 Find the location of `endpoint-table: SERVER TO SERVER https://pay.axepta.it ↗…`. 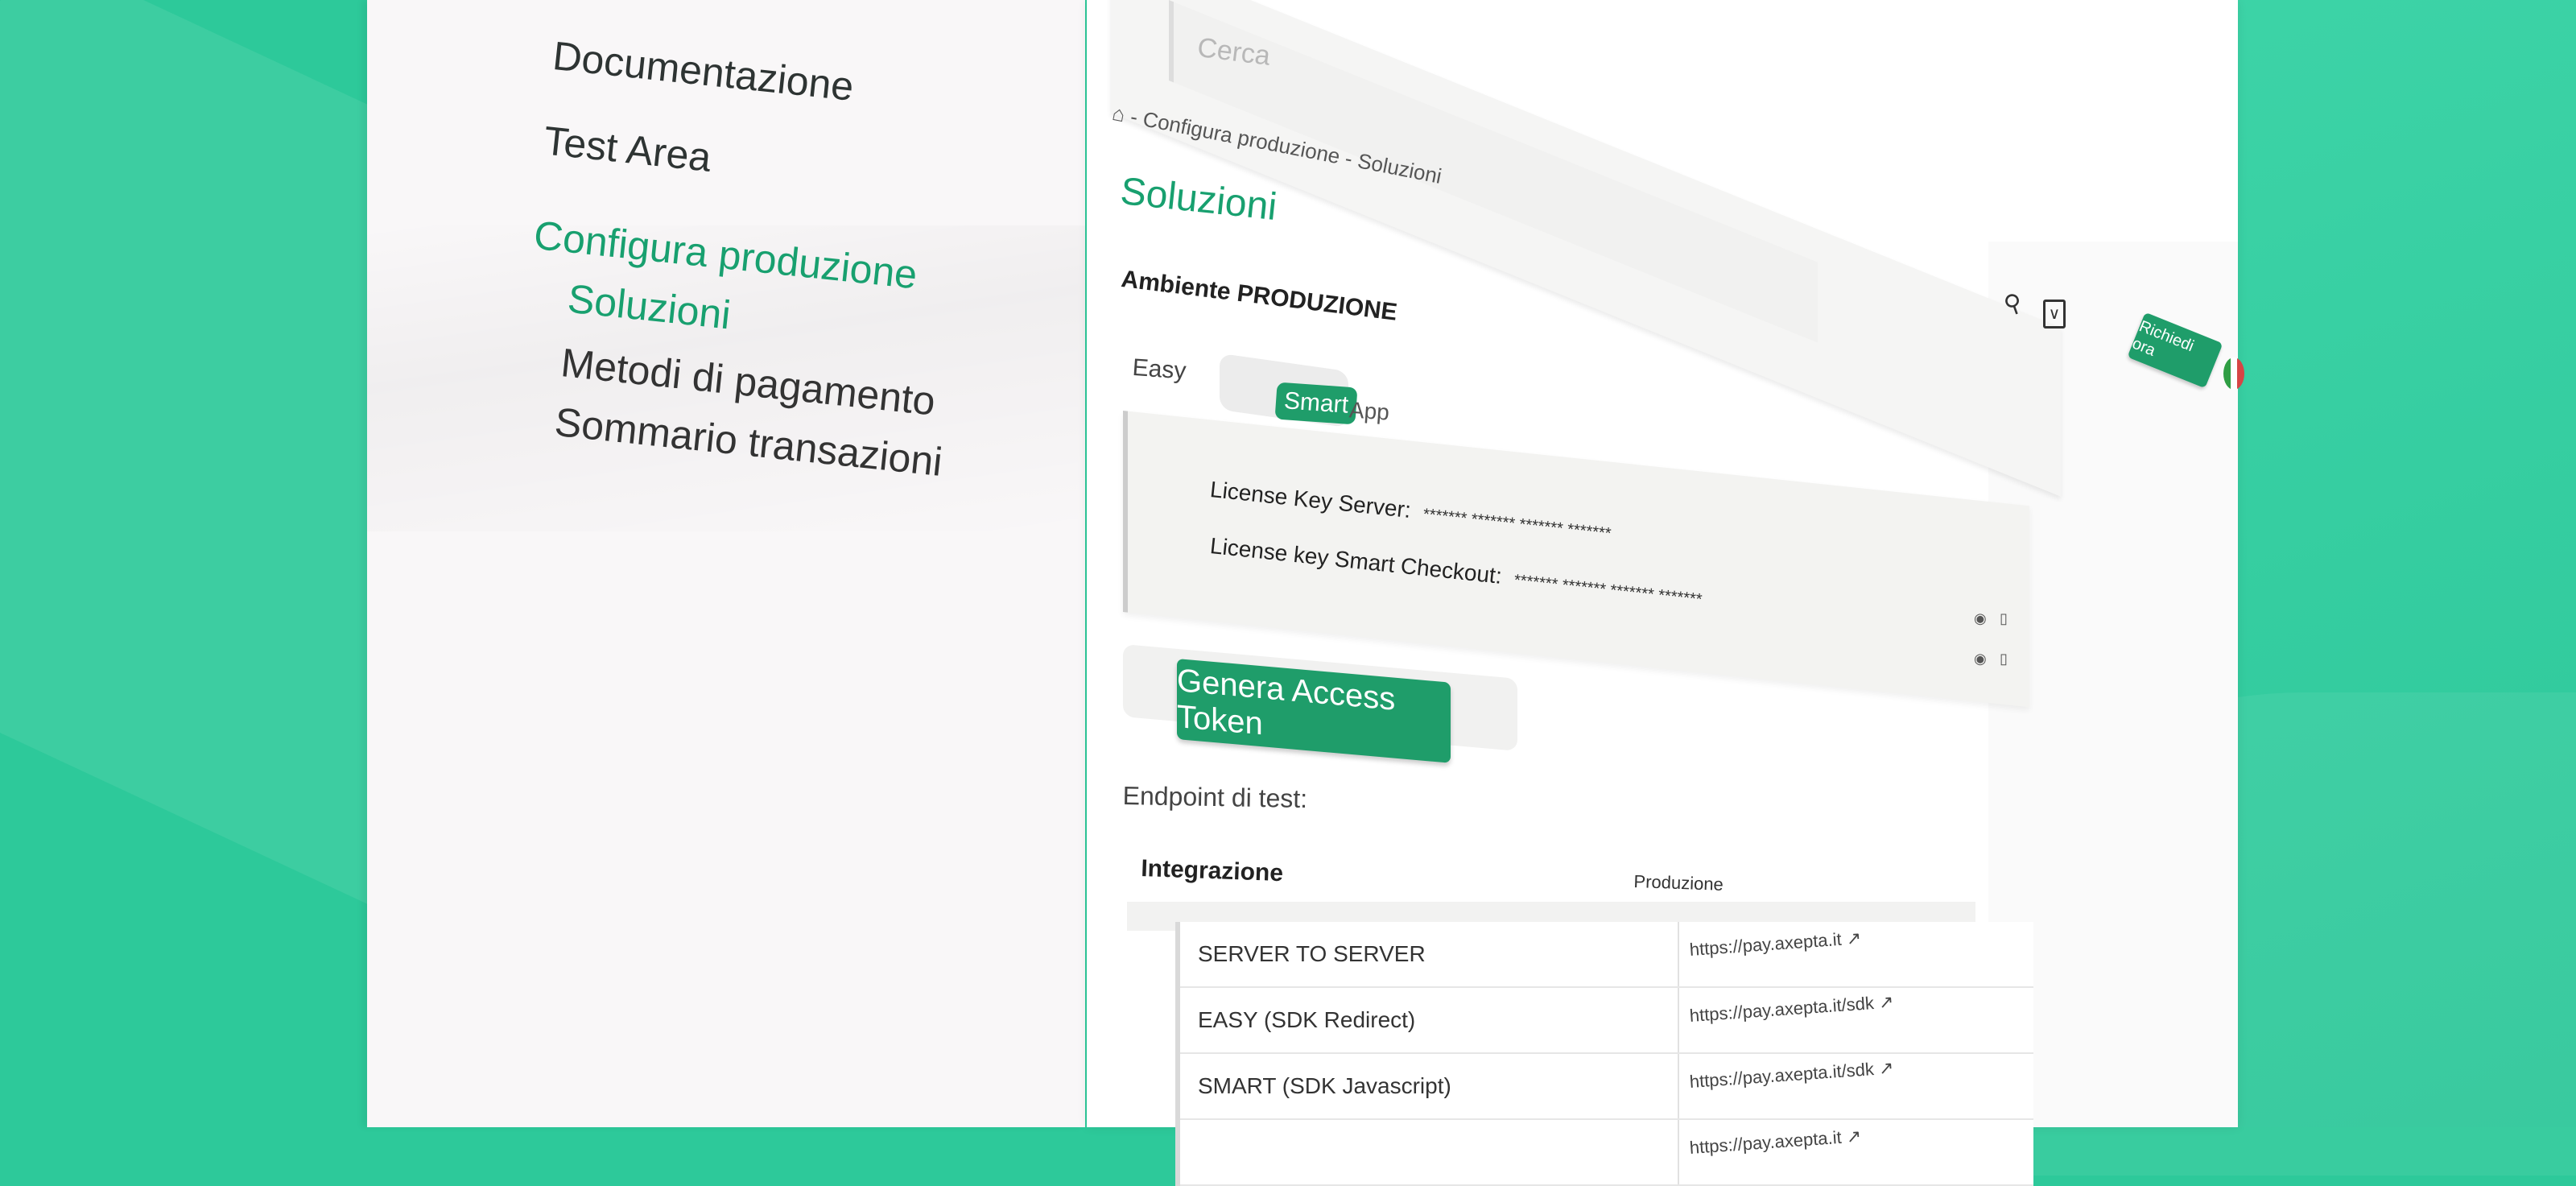

endpoint-table: SERVER TO SERVER https://pay.axepta.it ↗… is located at coordinates (1604, 1054).